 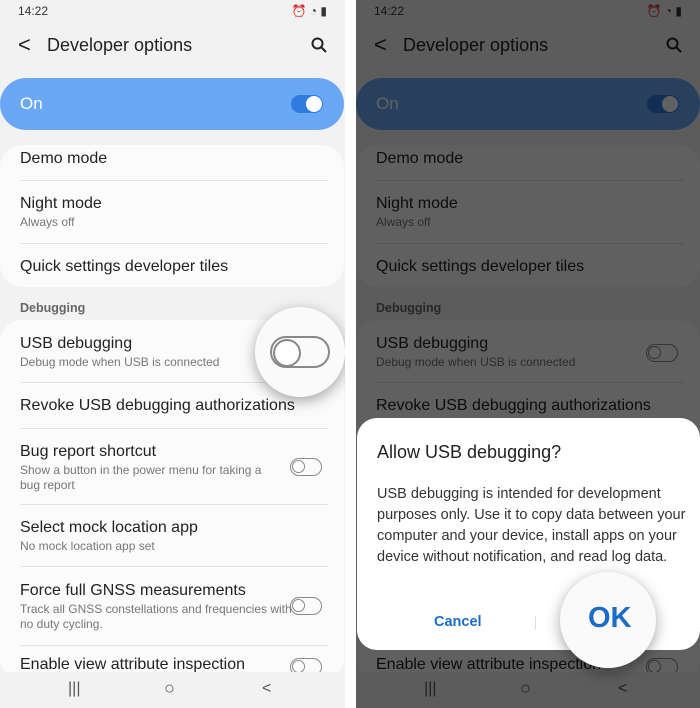 What do you see at coordinates (172, 104) in the screenshot?
I see `master-switch-bar: On` at bounding box center [172, 104].